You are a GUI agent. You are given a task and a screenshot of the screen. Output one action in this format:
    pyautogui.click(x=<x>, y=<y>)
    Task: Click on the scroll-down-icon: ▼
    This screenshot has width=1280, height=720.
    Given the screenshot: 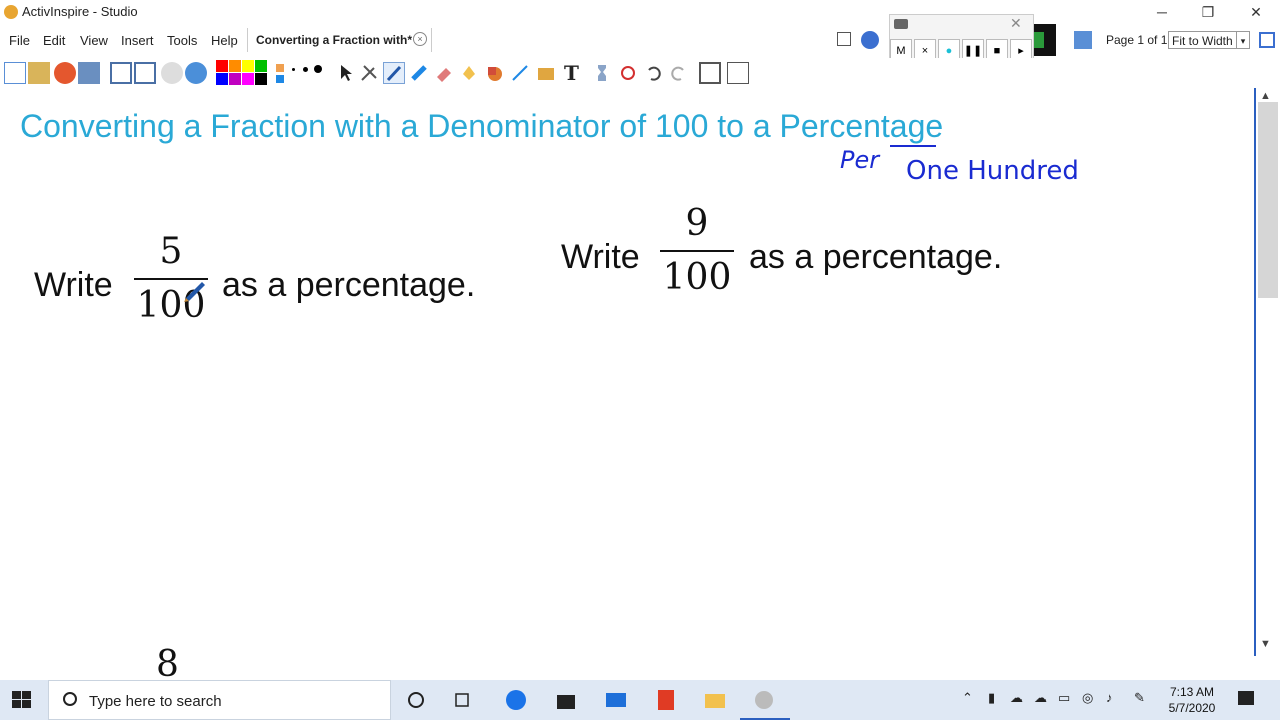 What is the action you would take?
    pyautogui.click(x=1265, y=644)
    